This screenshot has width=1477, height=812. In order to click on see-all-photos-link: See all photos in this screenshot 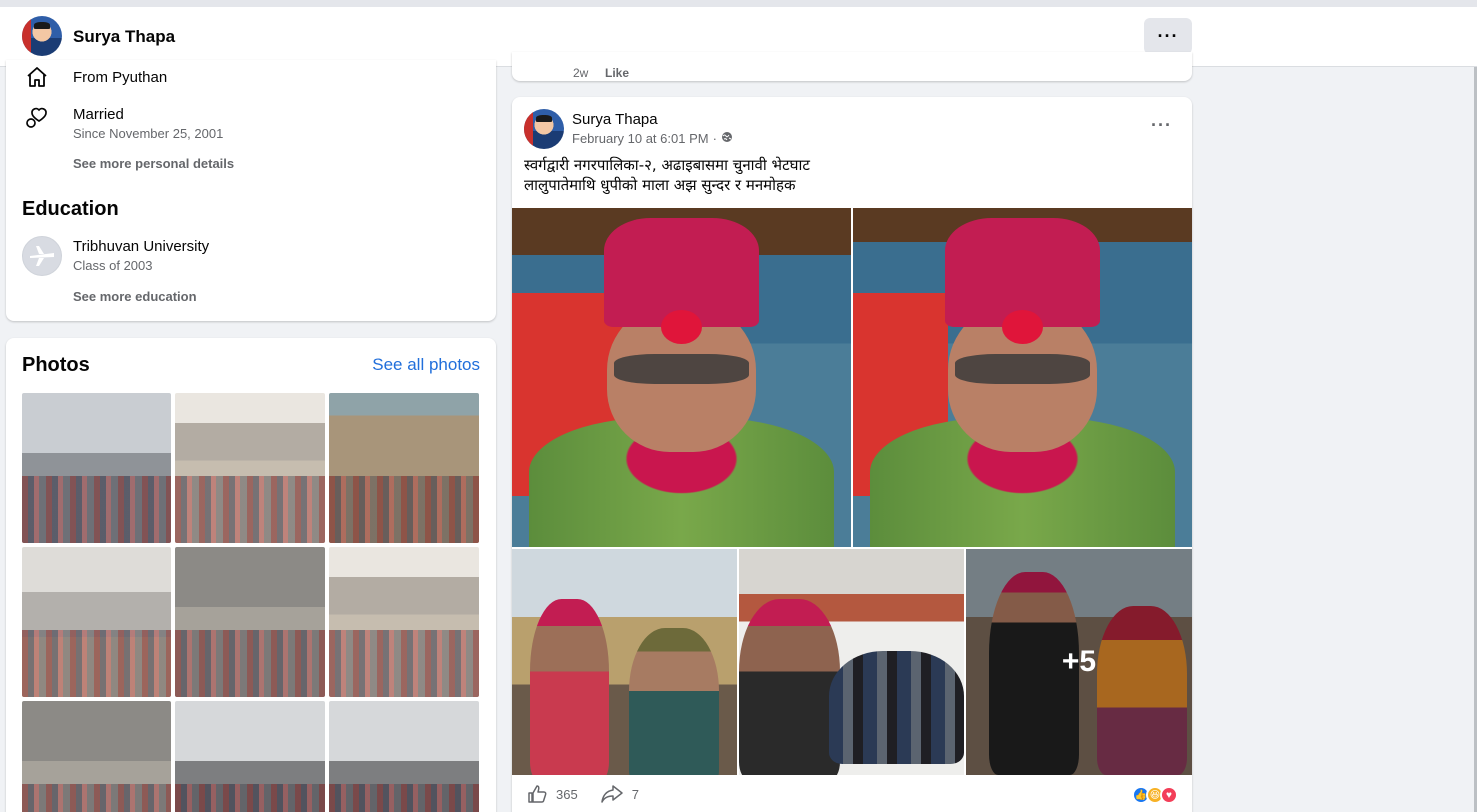, I will do `click(426, 365)`.